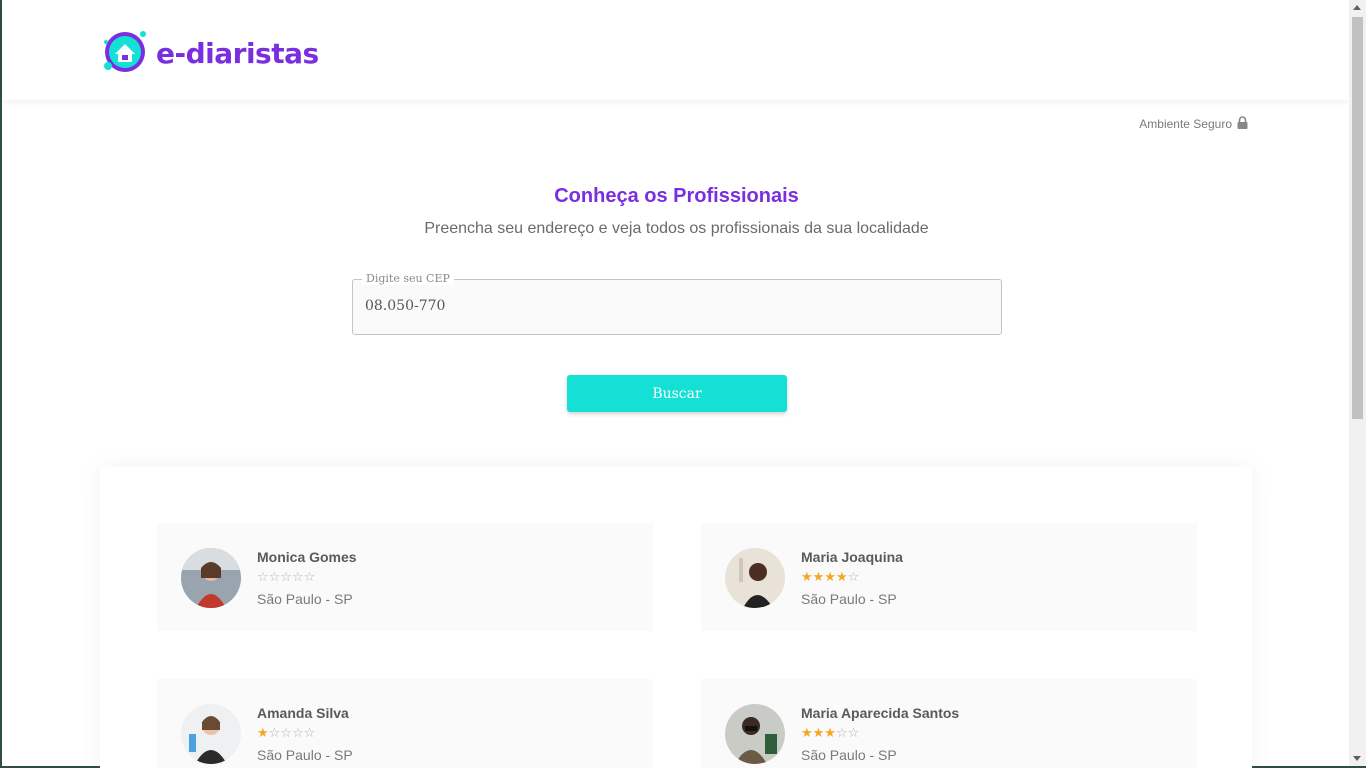 Image resolution: width=1366 pixels, height=768 pixels. I want to click on page-title: Conheça os Profissionais, so click(676, 196).